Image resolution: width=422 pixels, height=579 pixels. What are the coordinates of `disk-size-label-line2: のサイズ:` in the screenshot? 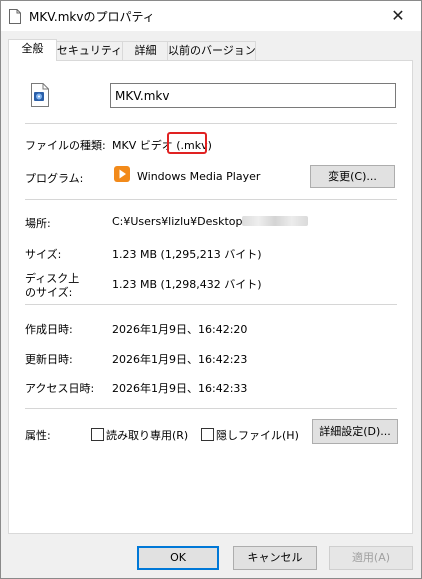 It's located at (49, 292).